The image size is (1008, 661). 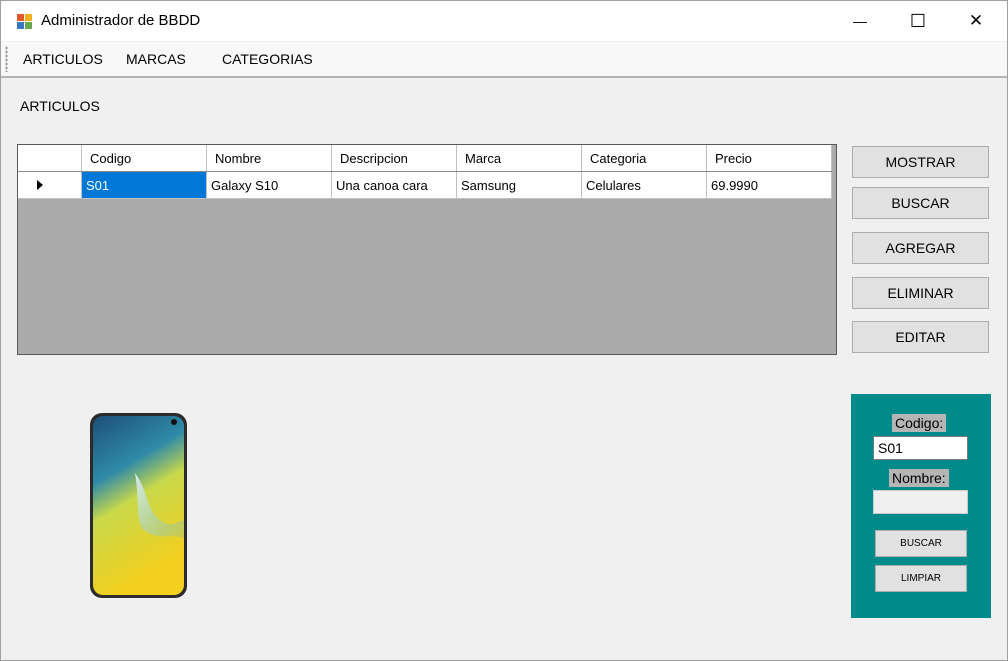 I want to click on nombre-field, so click(x=920, y=502).